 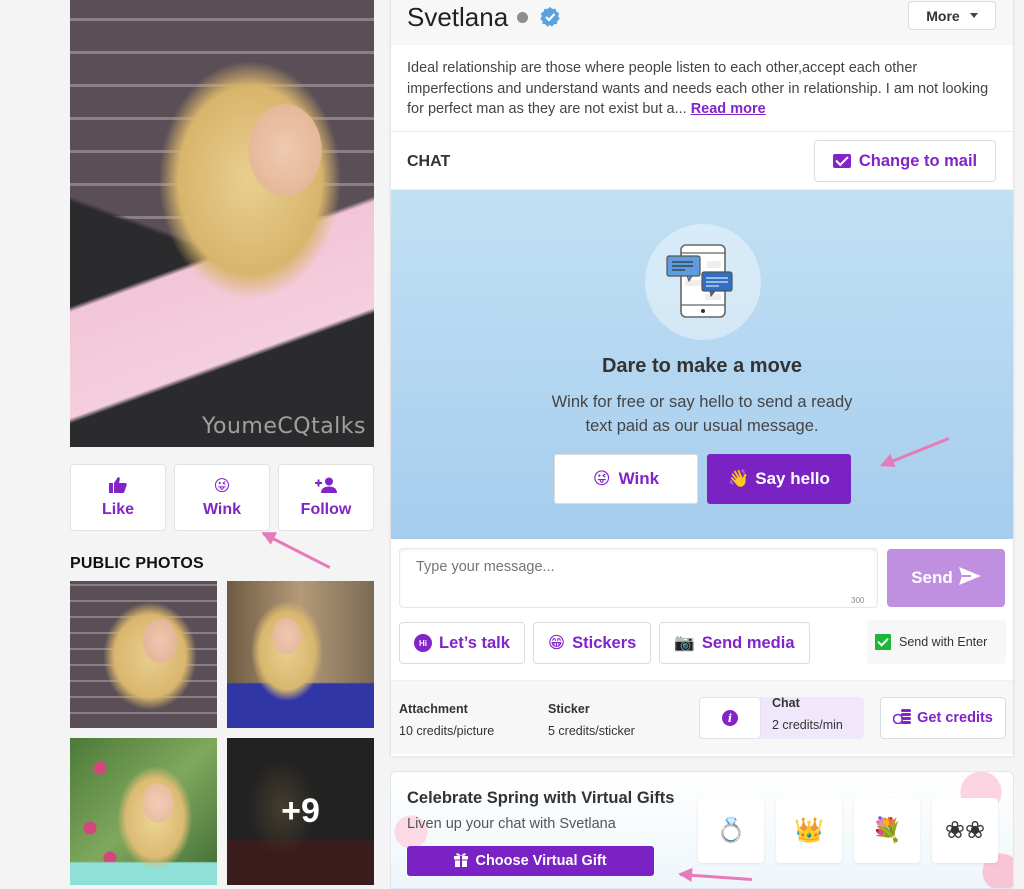 I want to click on pricing-info-button: i, so click(x=730, y=718).